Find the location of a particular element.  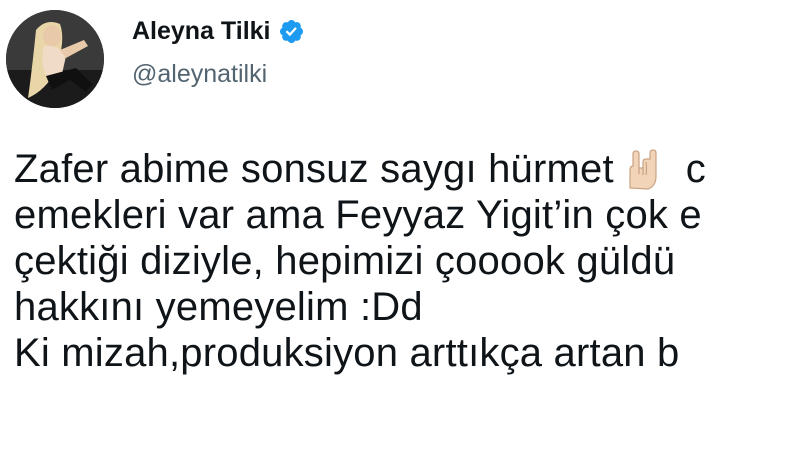

avatar is located at coordinates (55, 59).